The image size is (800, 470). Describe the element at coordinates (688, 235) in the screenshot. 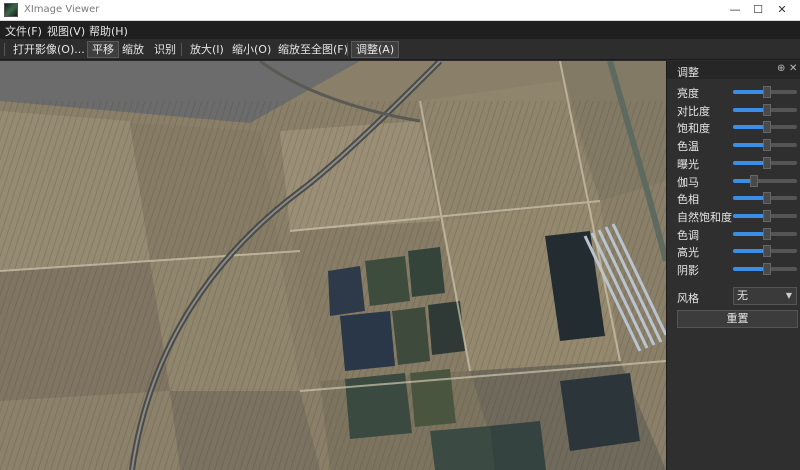

I see `slider-label: 色调` at that location.